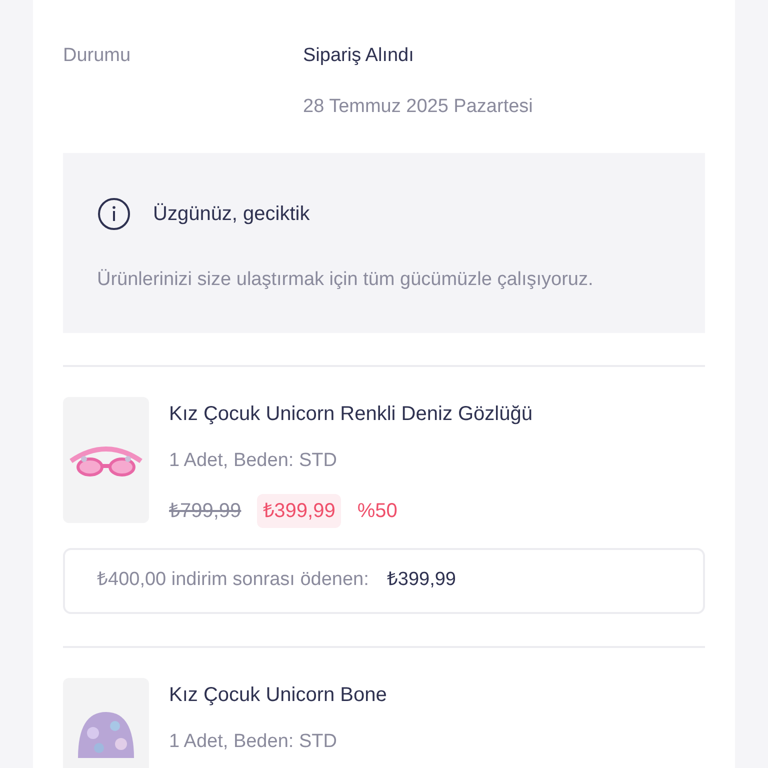  What do you see at coordinates (205, 511) in the screenshot?
I see `old-price: ₺799,99` at bounding box center [205, 511].